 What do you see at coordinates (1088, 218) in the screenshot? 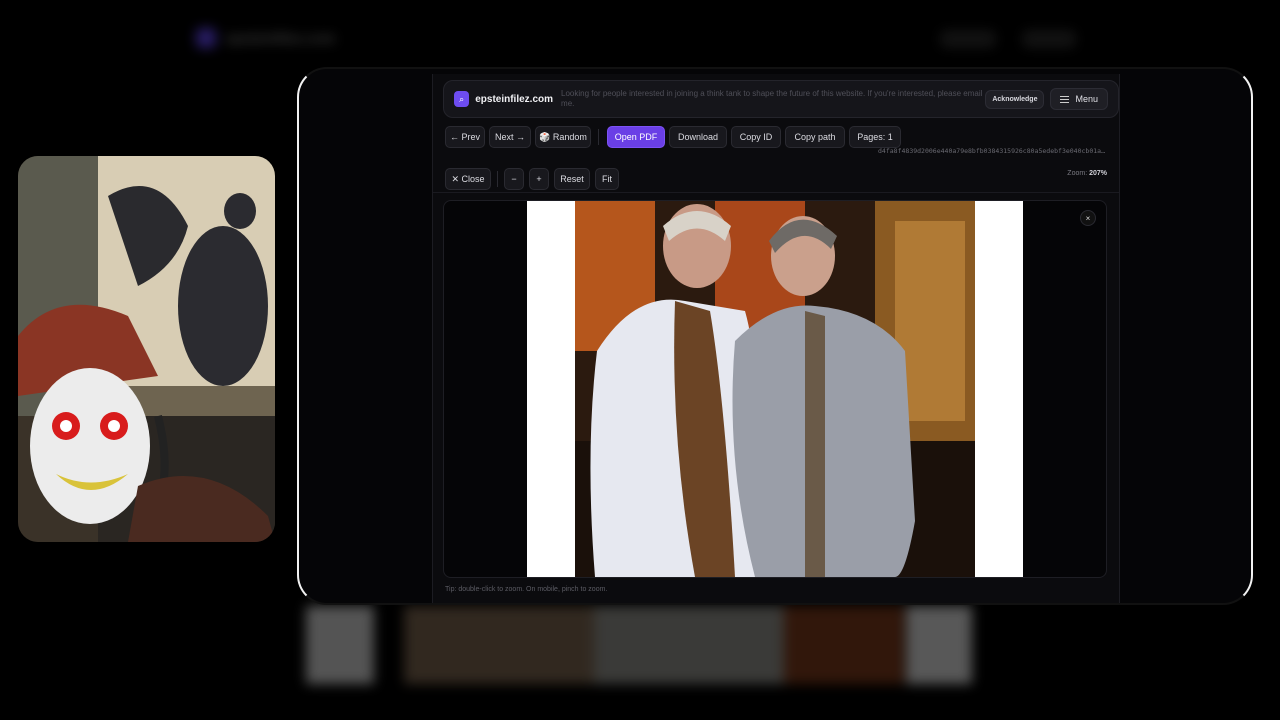
I see `close-icon: ×` at bounding box center [1088, 218].